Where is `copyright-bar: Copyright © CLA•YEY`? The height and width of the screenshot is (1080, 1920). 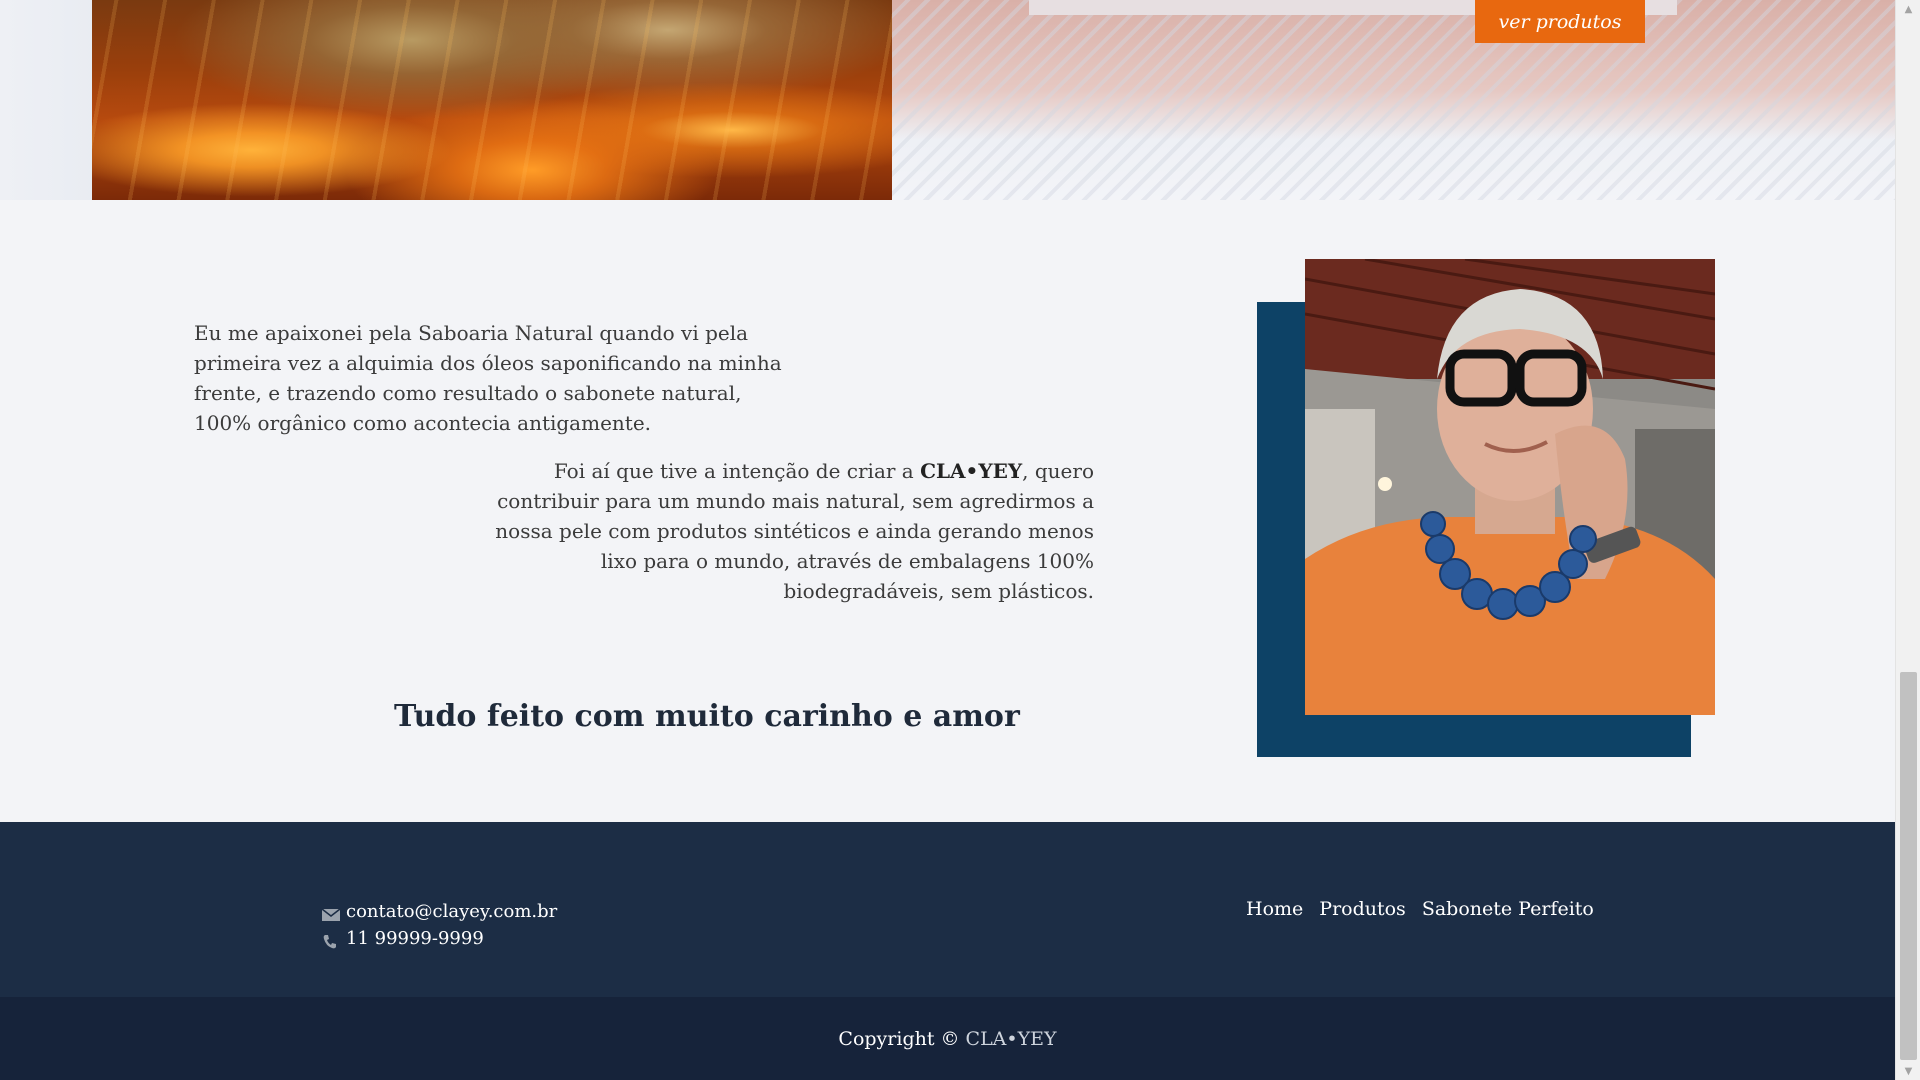
copyright-bar: Copyright © CLA•YEY is located at coordinates (947, 1038).